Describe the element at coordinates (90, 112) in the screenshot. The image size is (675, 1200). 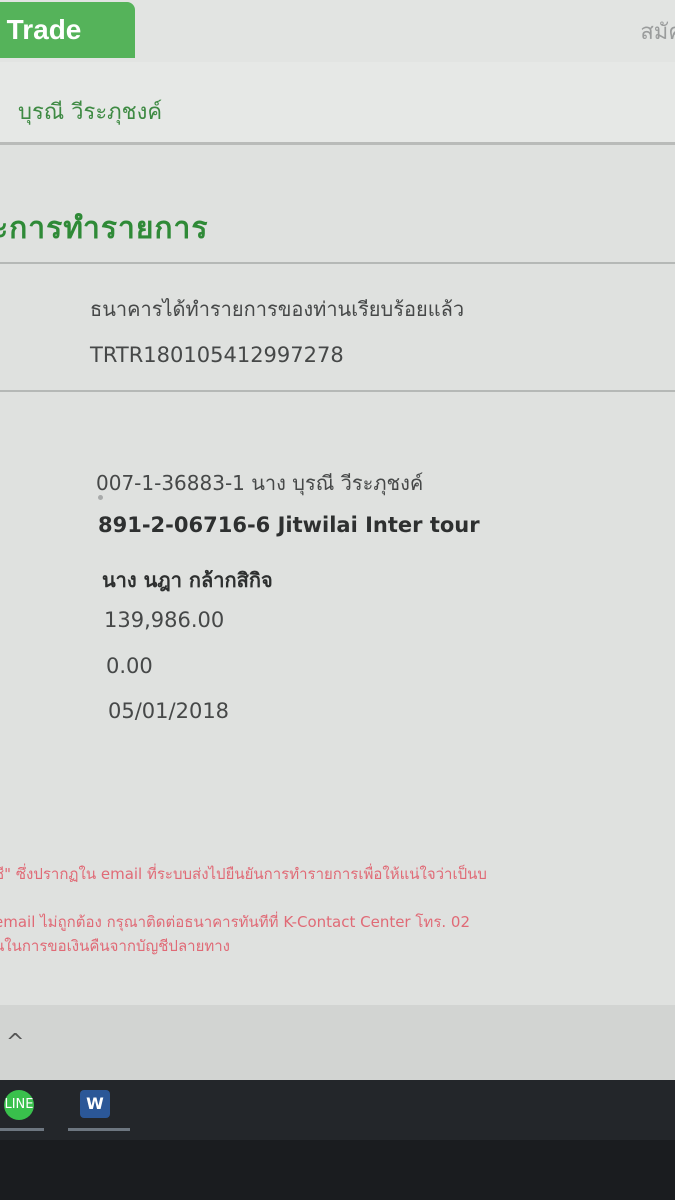
I see `user-name: บุรณี วีระภุชงค์` at that location.